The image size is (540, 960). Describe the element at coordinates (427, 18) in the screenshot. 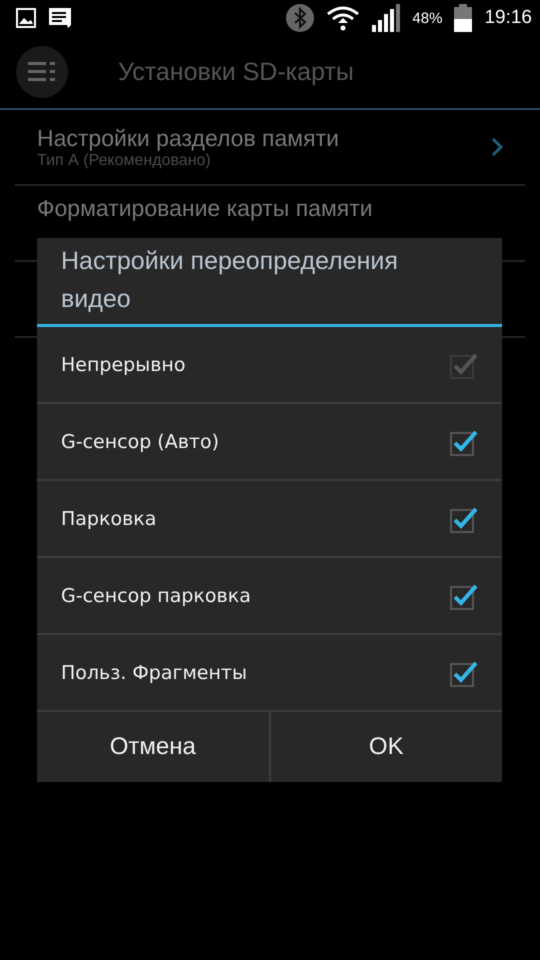

I see `battery-percent: 48%` at that location.